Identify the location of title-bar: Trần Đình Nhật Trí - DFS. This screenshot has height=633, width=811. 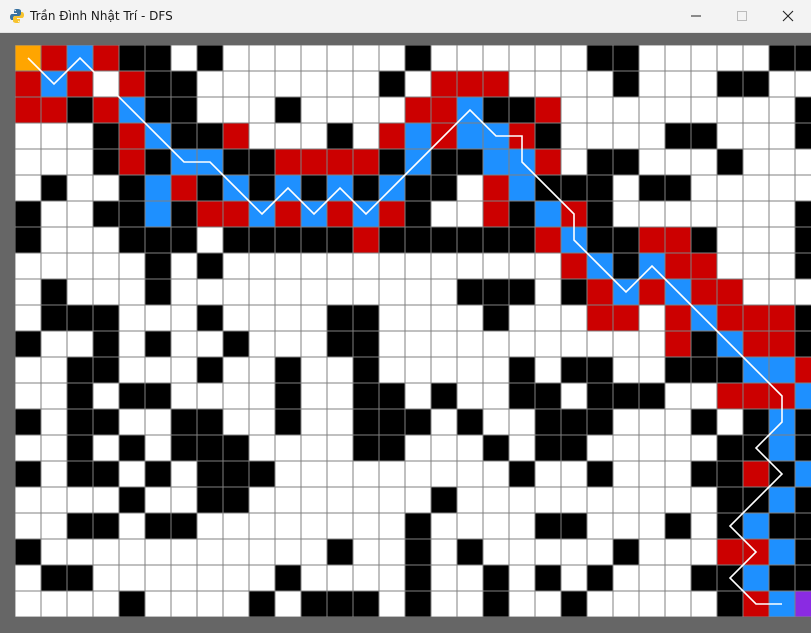
(405, 16).